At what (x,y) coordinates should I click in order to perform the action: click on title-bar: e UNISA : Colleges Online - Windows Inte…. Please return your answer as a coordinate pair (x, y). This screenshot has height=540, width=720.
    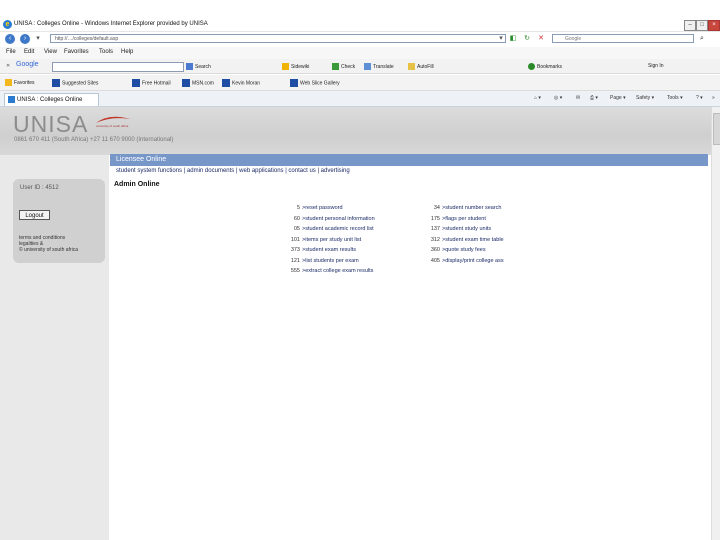
    Looking at the image, I should click on (360, 25).